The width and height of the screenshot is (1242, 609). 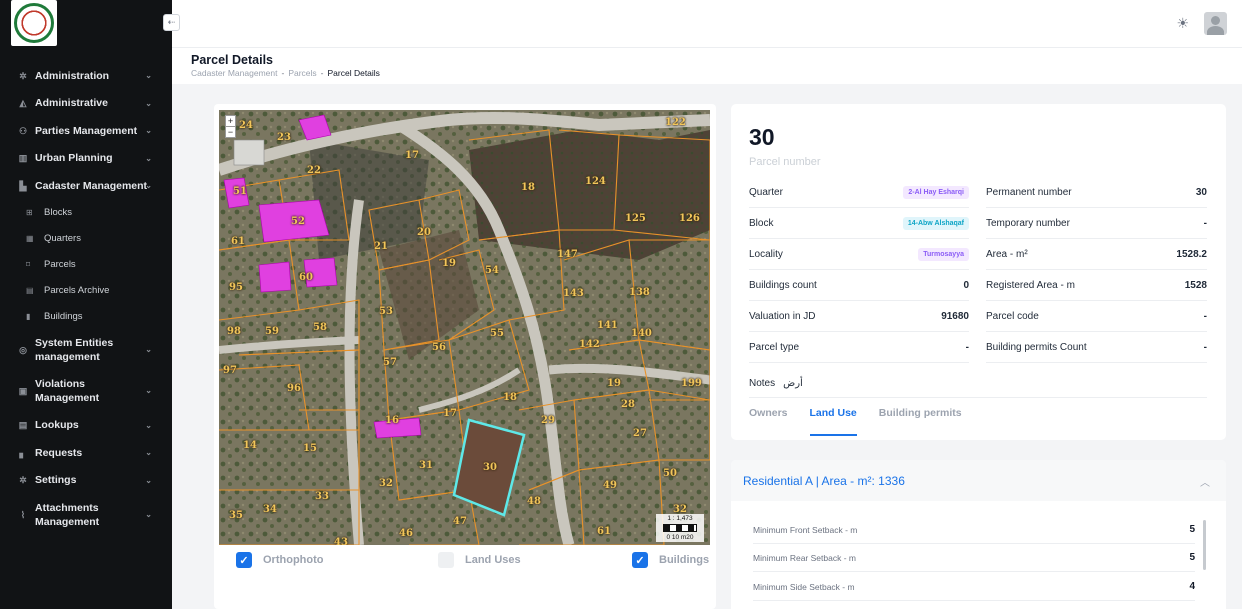 I want to click on row-permanent-number: Permanent number 30, so click(x=1096, y=192).